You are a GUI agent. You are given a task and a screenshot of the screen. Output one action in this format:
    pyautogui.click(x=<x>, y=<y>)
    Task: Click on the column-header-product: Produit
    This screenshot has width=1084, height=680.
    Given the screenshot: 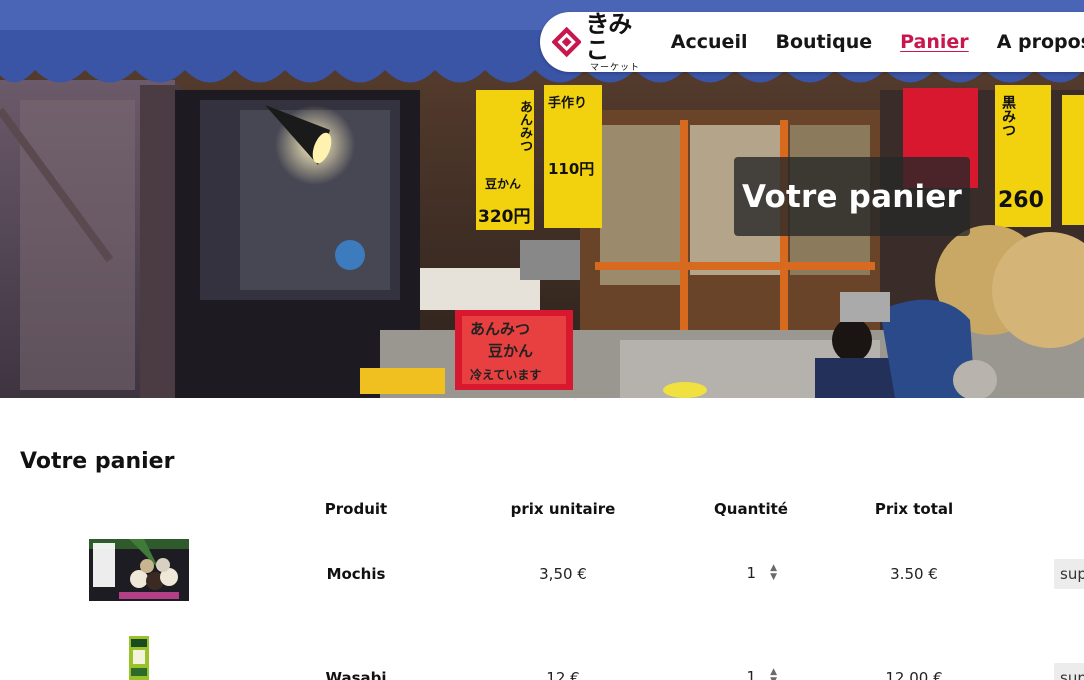 What is the action you would take?
    pyautogui.click(x=356, y=509)
    